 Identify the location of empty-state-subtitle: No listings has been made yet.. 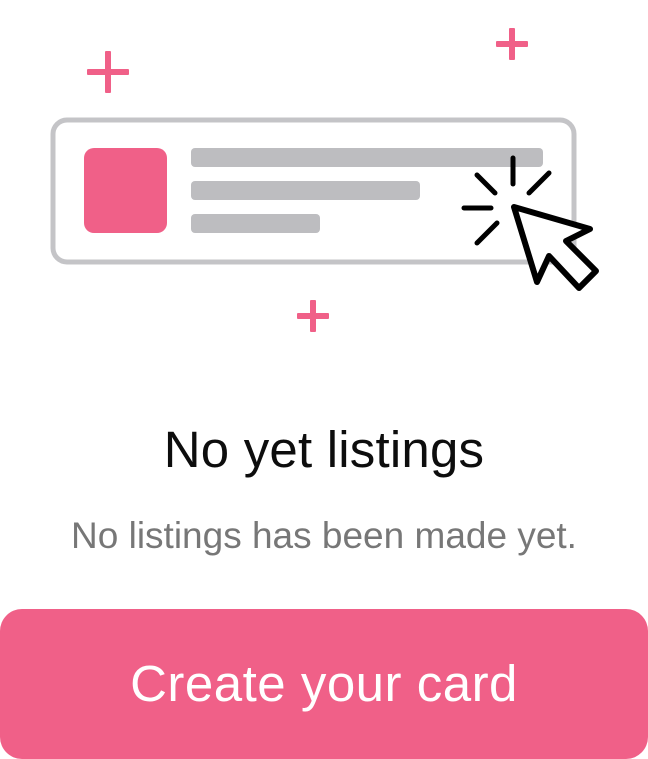
(324, 535).